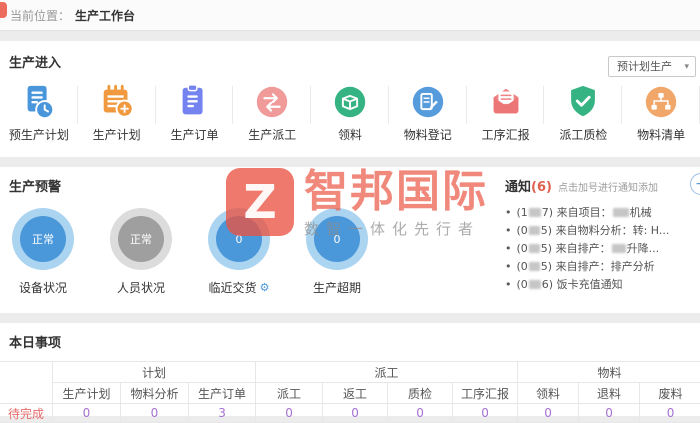 This screenshot has height=423, width=700. I want to click on entry-item: 生产订单, so click(195, 113).